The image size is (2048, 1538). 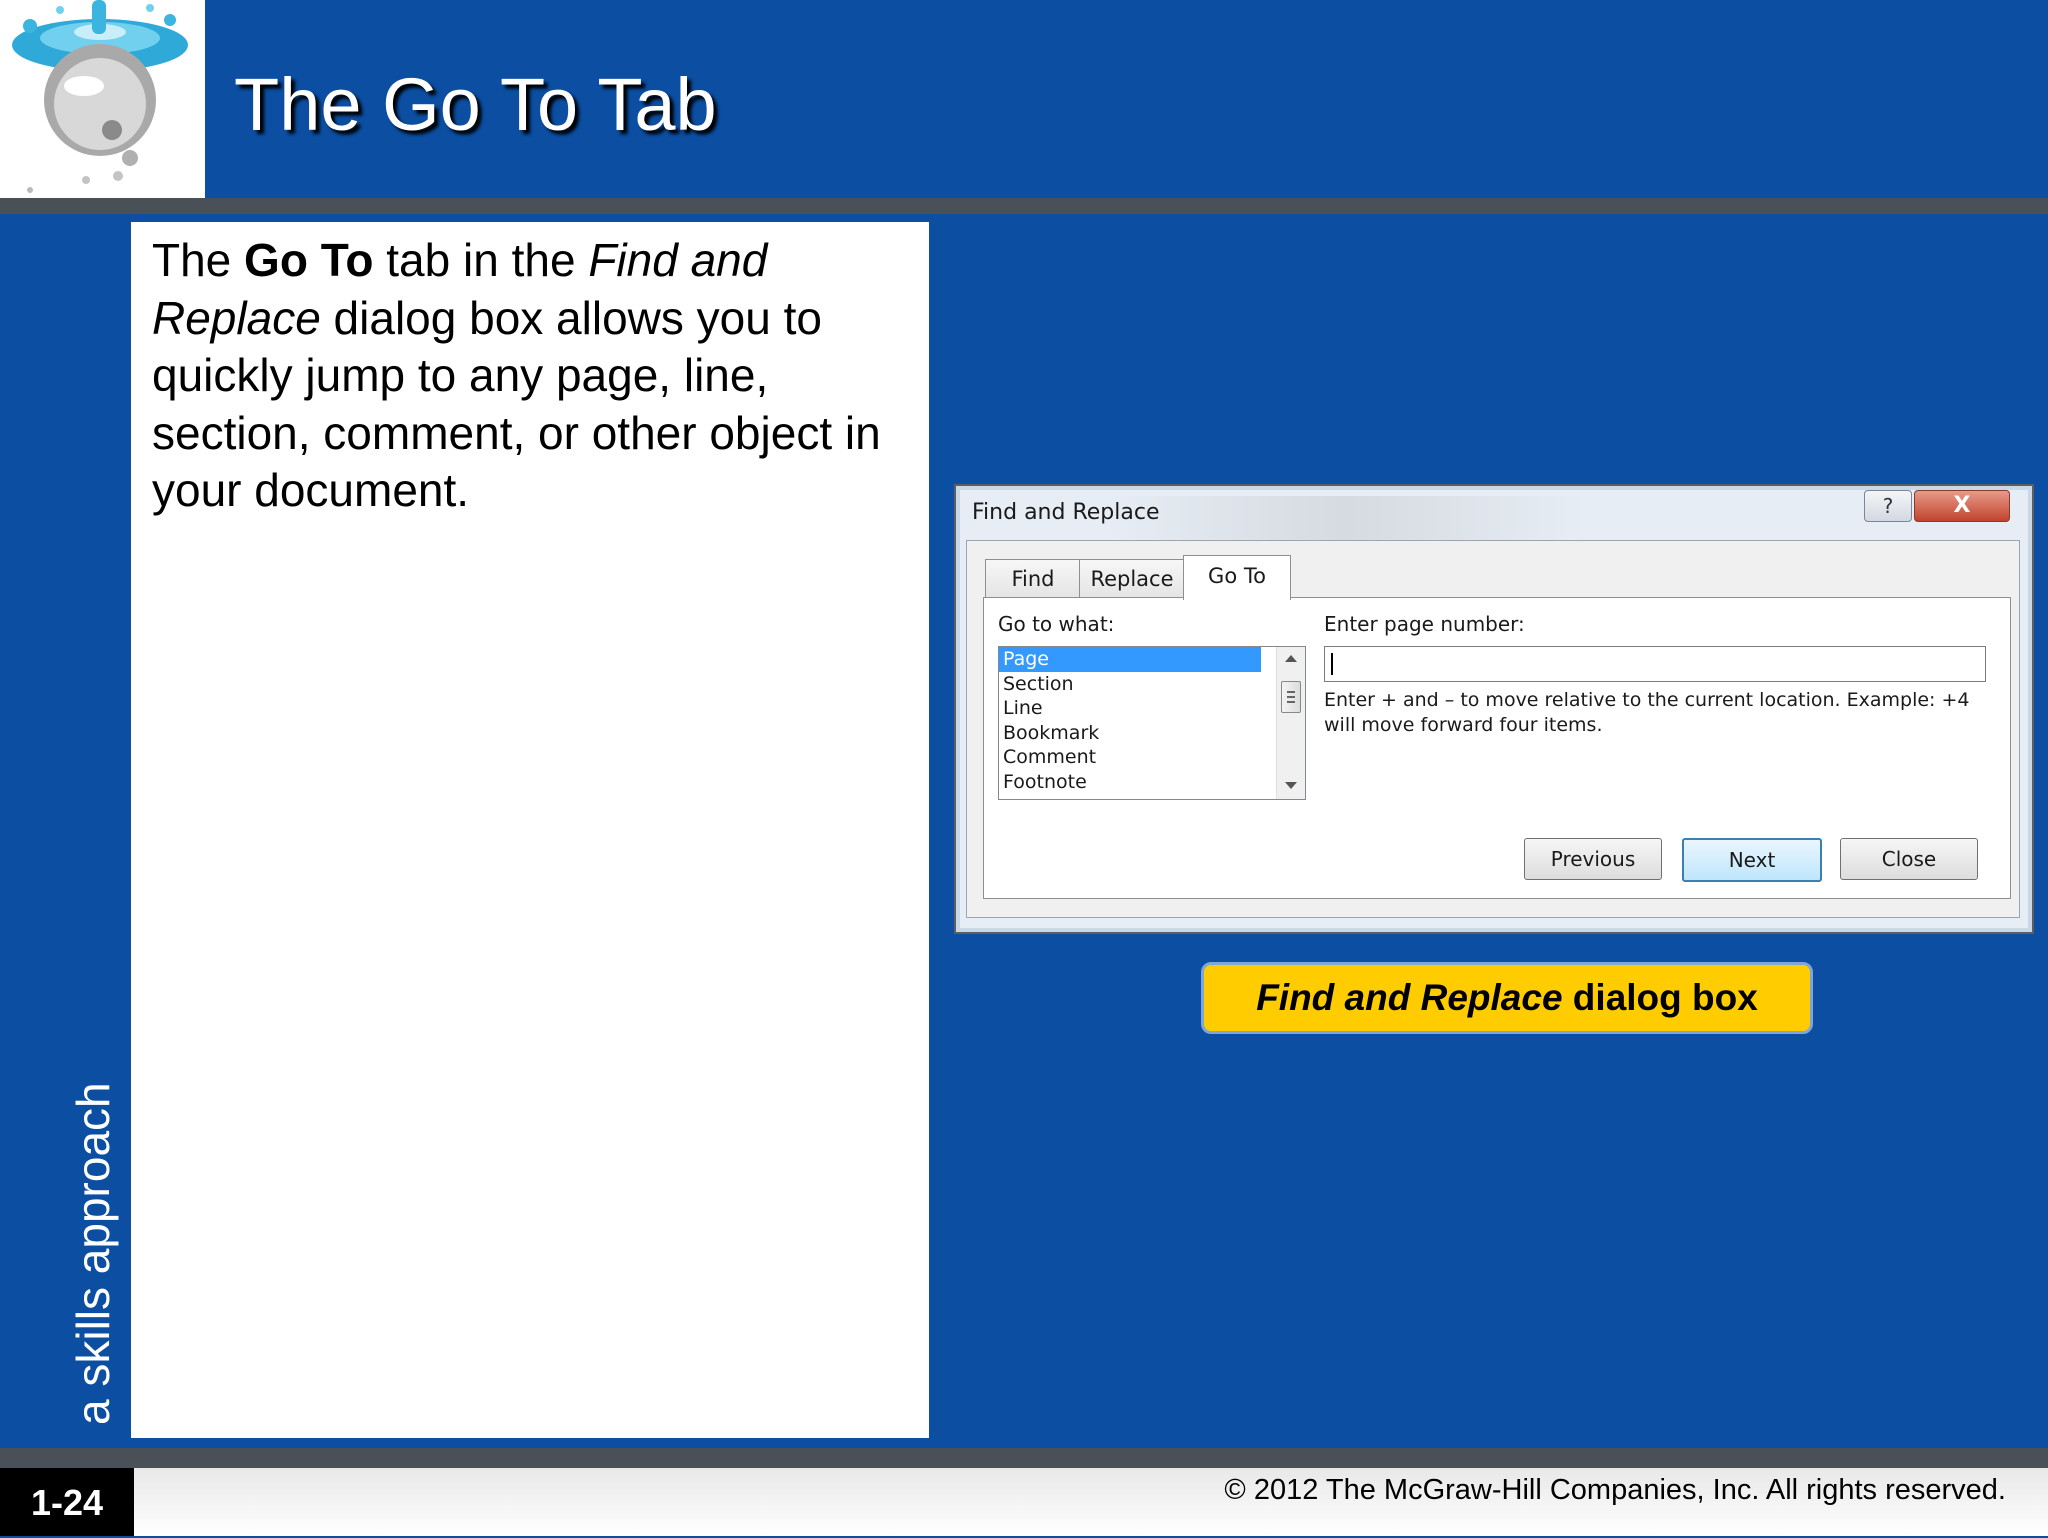 What do you see at coordinates (1291, 658) in the screenshot?
I see `scroll-up-arrow-icon` at bounding box center [1291, 658].